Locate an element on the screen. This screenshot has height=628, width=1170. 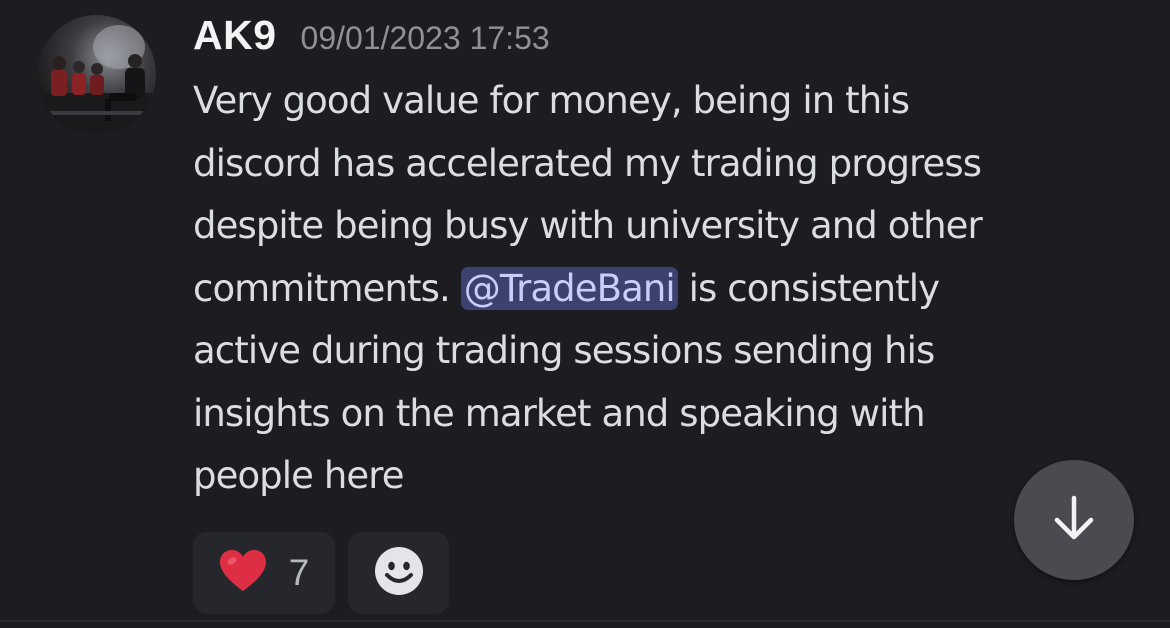
add-reaction-button is located at coordinates (398, 573).